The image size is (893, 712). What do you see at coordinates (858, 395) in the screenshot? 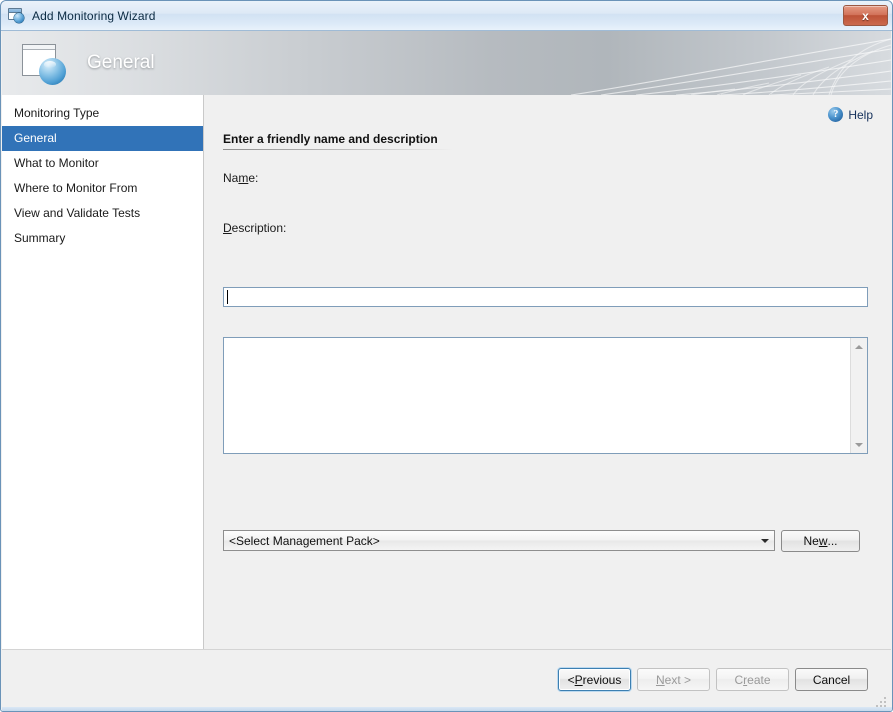
I see `description-scrollbar` at bounding box center [858, 395].